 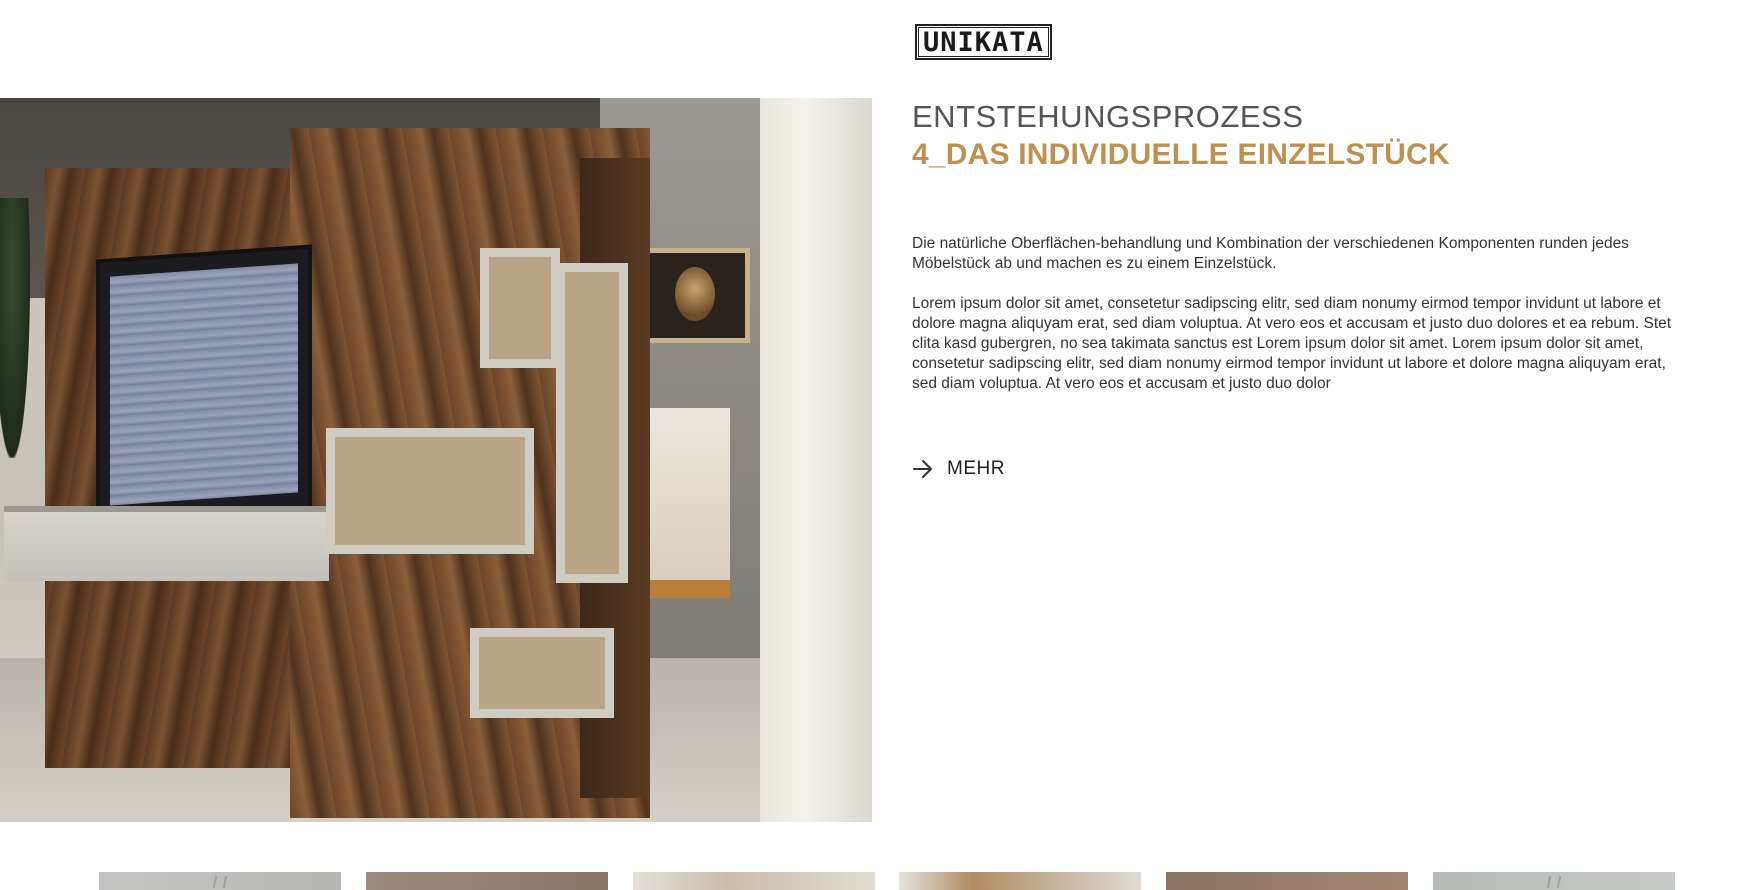 What do you see at coordinates (922, 469) in the screenshot?
I see `arrow-right-icon` at bounding box center [922, 469].